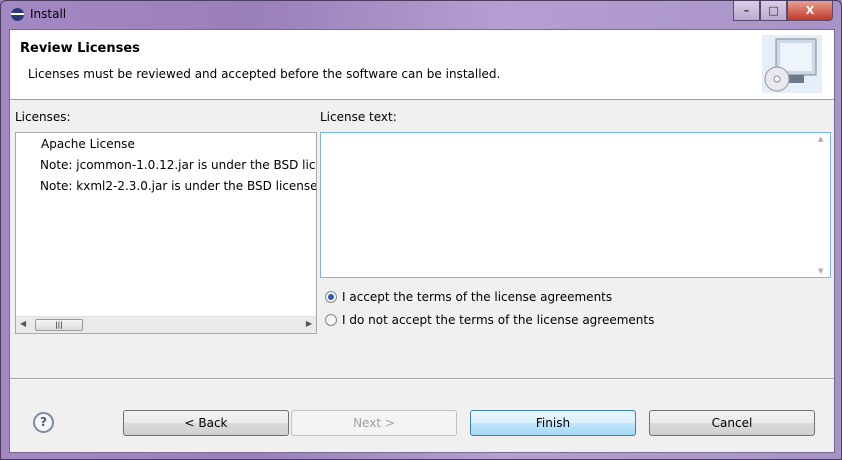 The image size is (842, 460). What do you see at coordinates (746, 11) in the screenshot?
I see `minimize-button: –` at bounding box center [746, 11].